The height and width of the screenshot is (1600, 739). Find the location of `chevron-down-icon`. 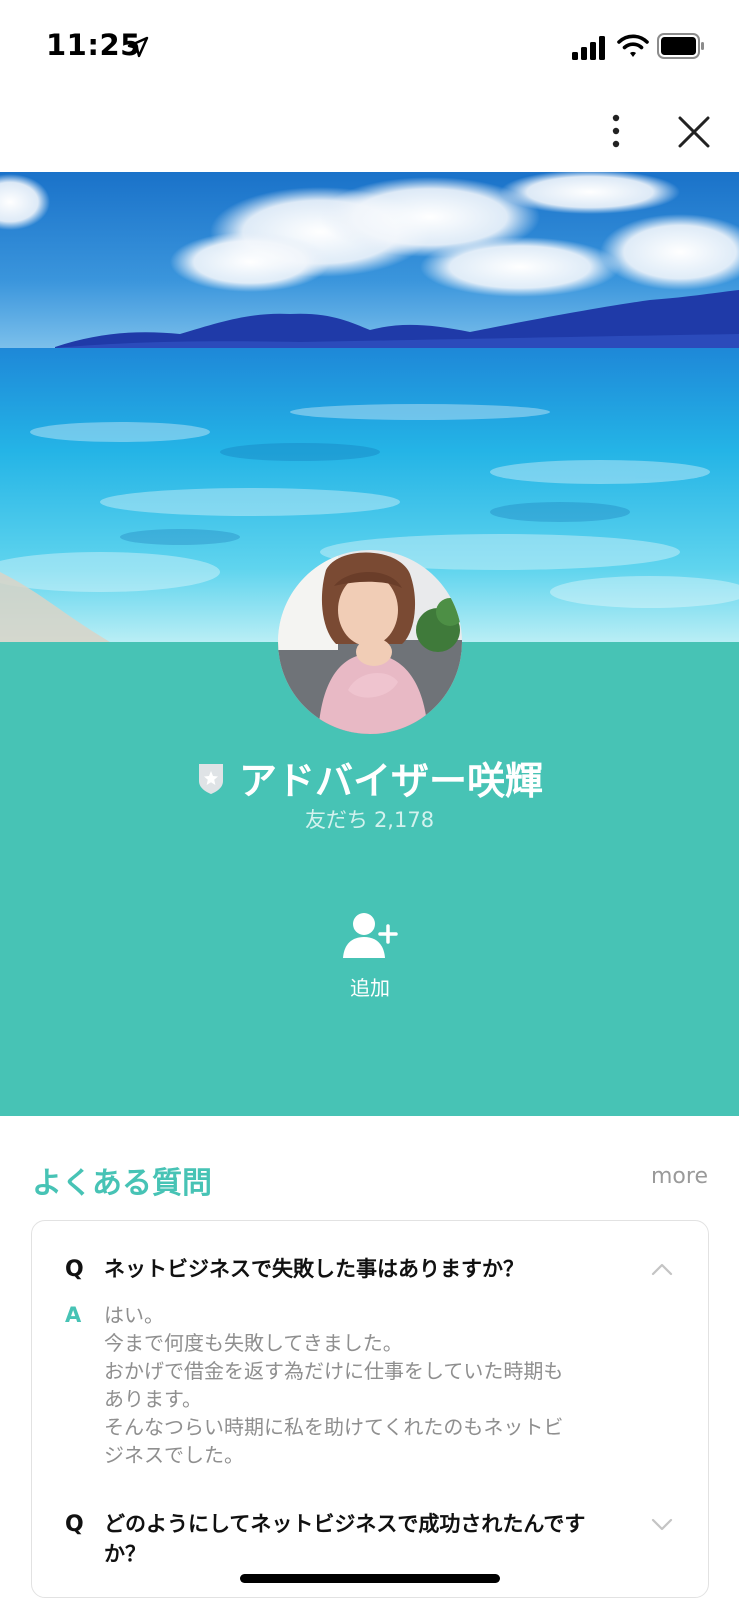

chevron-down-icon is located at coordinates (662, 1525).